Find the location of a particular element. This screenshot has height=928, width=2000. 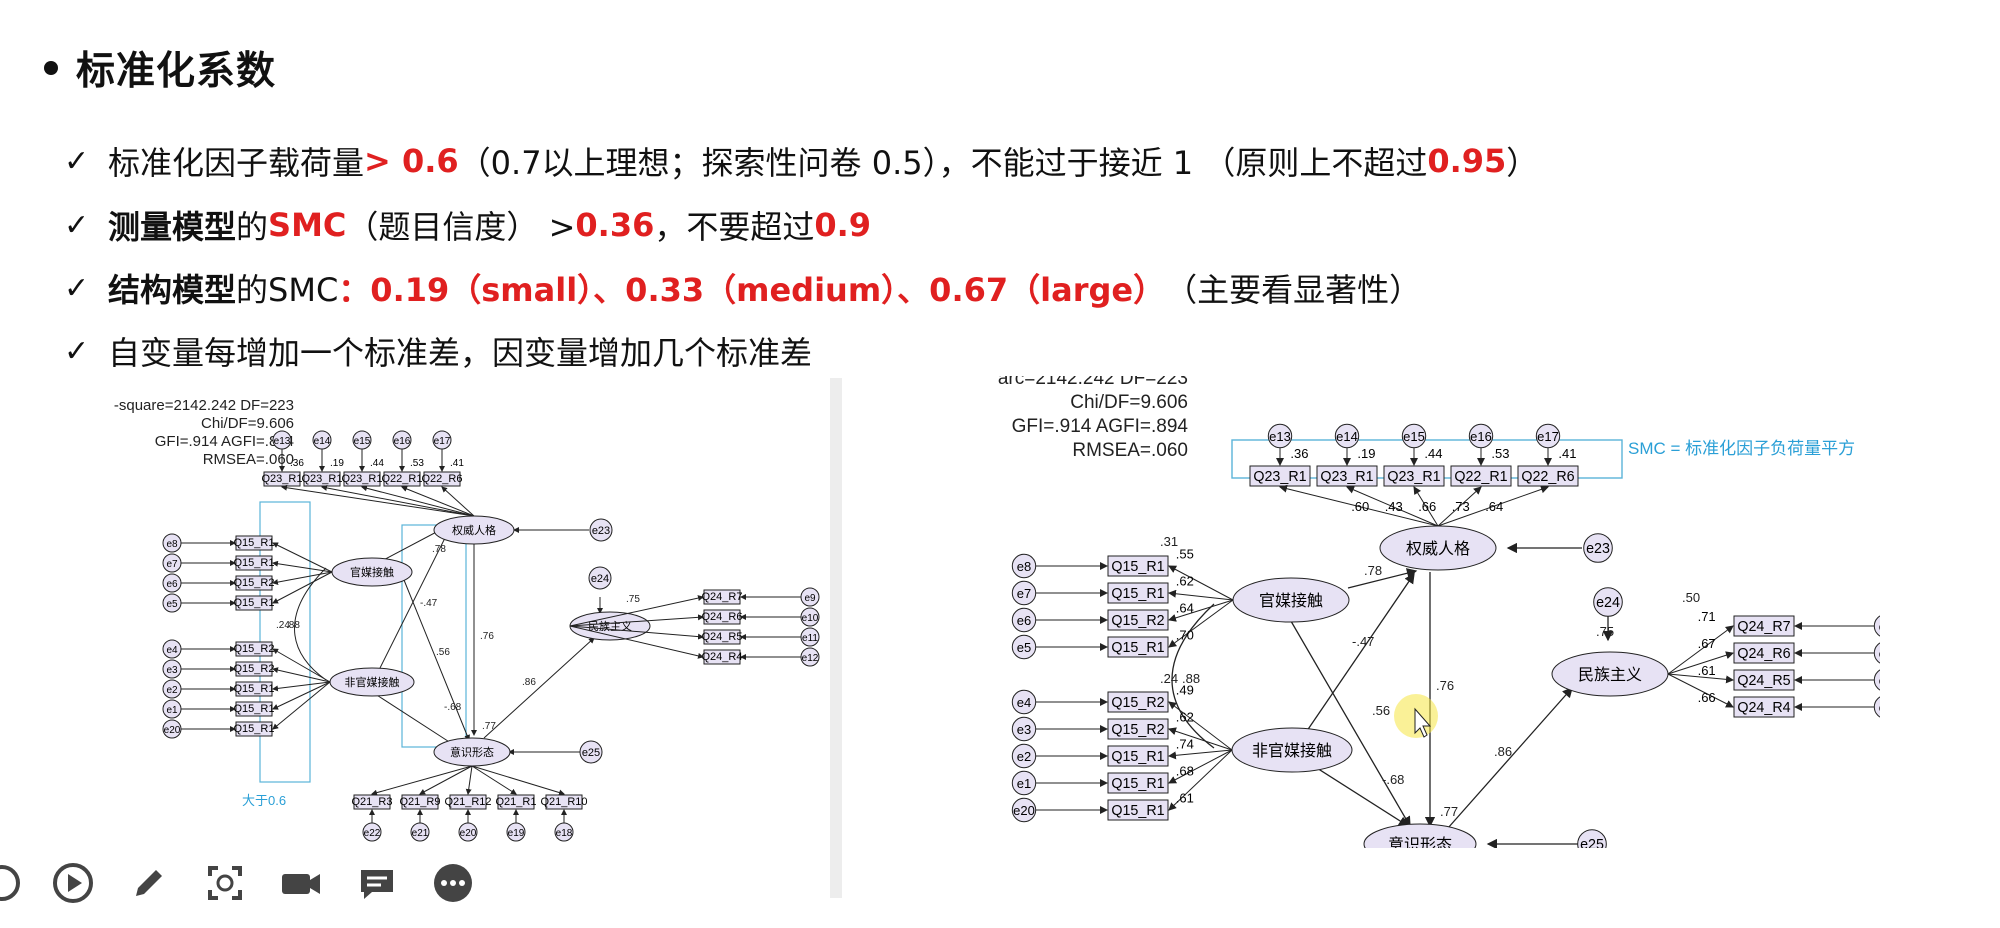

smc-note: SMC = 标准化因子负荷量平方 is located at coordinates (1741, 448).